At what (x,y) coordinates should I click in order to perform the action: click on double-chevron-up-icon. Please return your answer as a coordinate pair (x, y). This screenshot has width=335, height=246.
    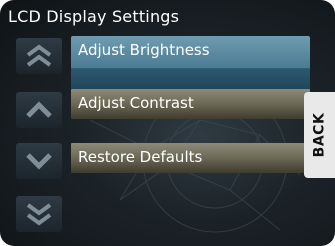
    Looking at the image, I should click on (39, 55).